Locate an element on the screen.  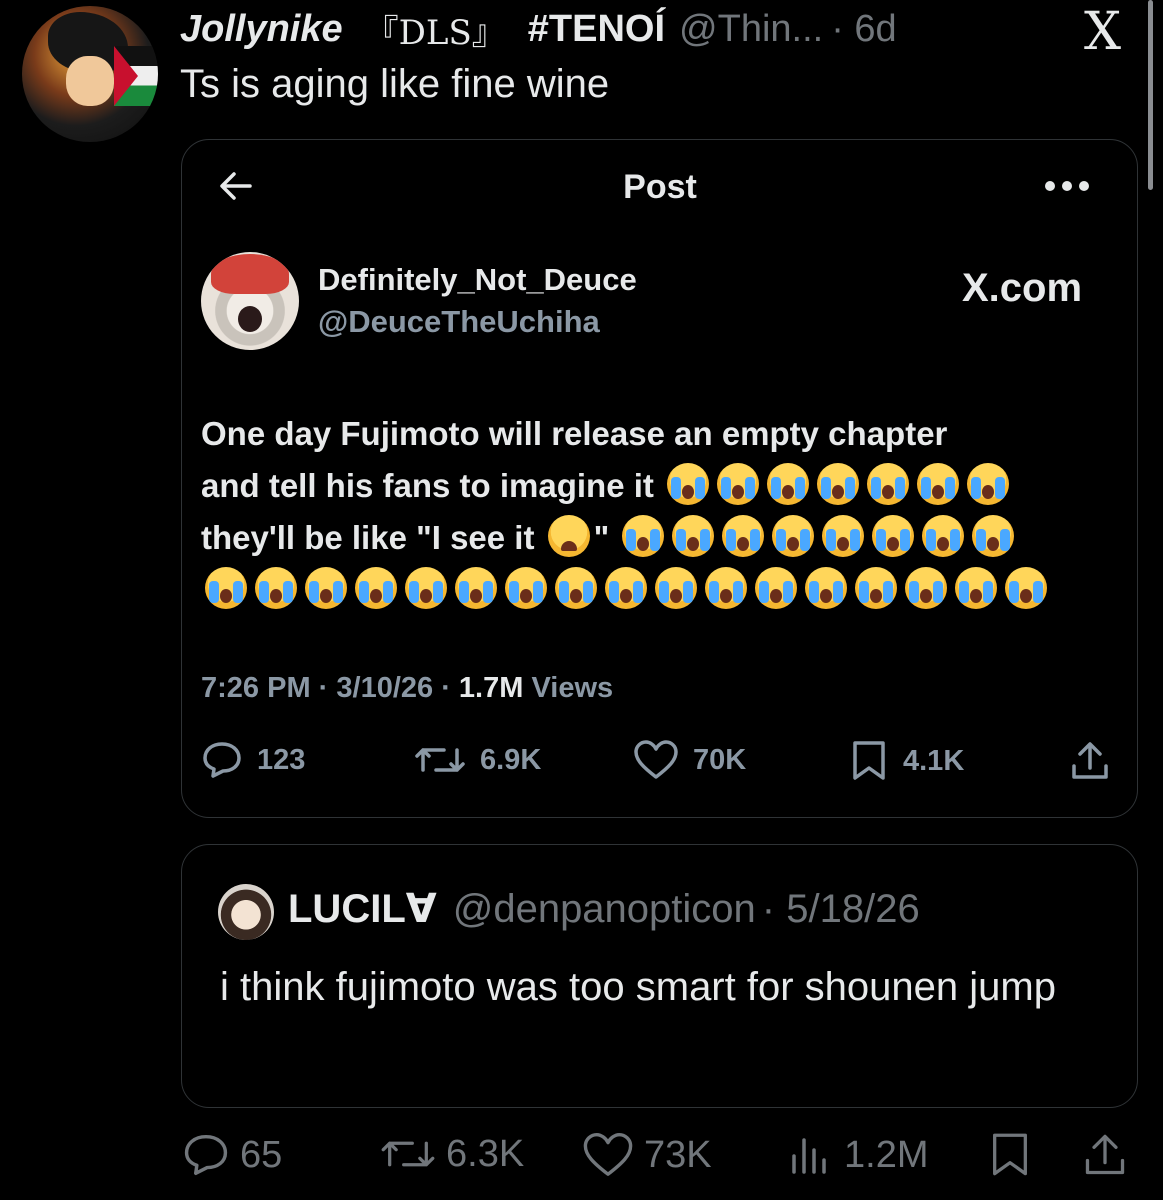
author-name-badge: 『DLS』 is located at coordinates (435, 32).